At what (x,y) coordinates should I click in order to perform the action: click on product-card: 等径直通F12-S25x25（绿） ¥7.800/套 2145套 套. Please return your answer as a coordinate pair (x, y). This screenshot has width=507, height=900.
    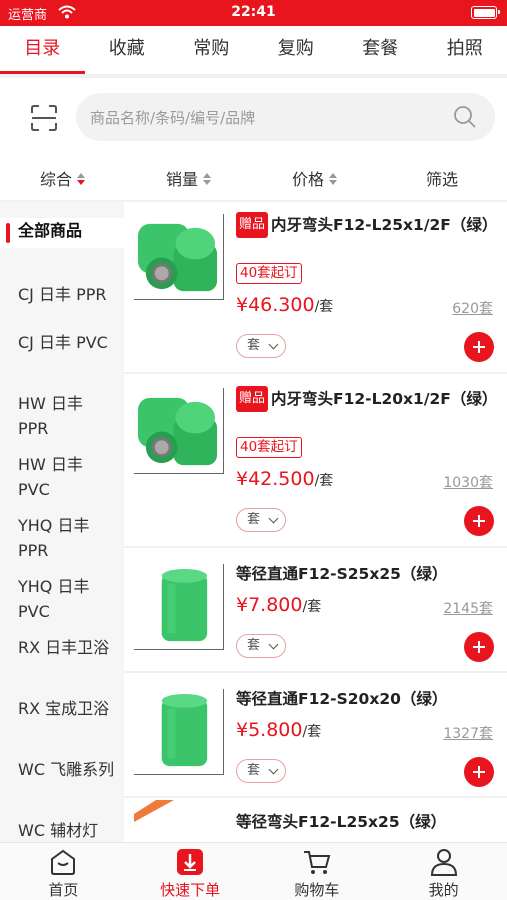
    Looking at the image, I should click on (315, 611).